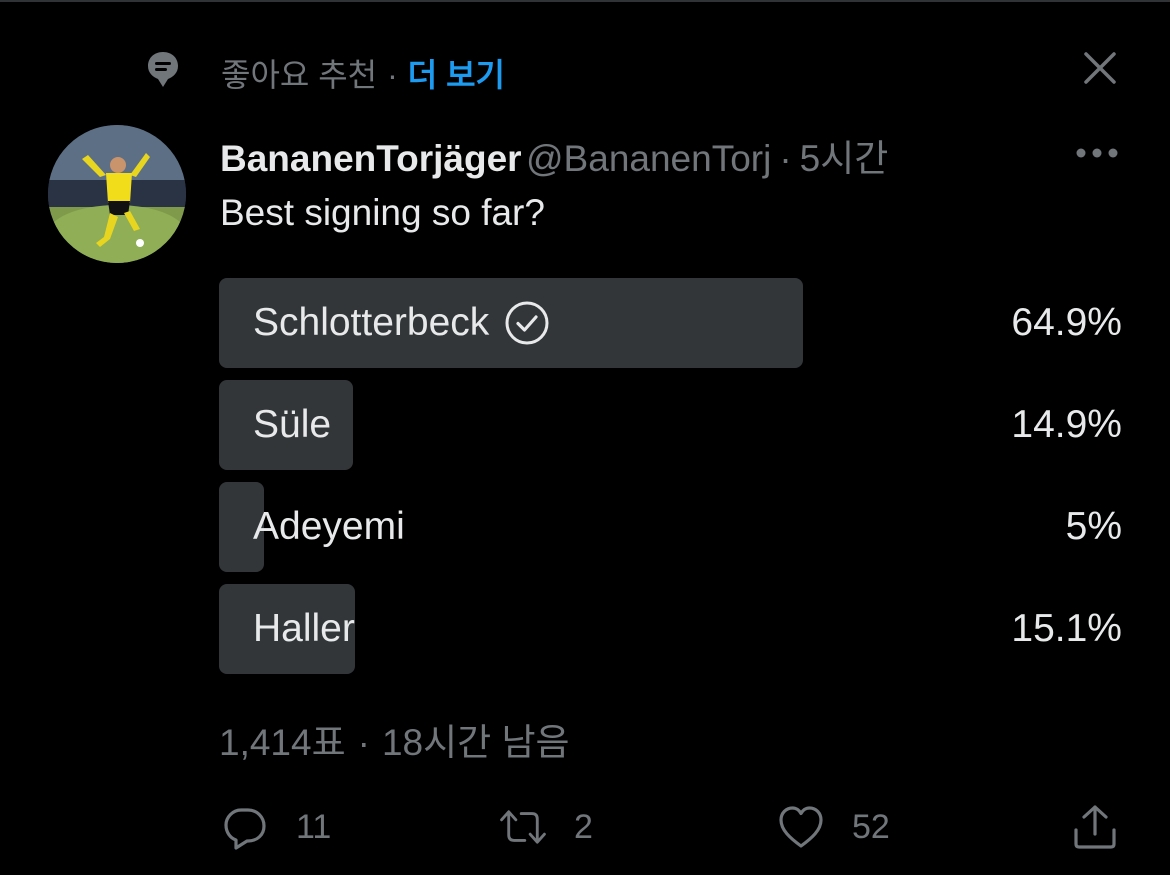  What do you see at coordinates (371, 158) in the screenshot?
I see `display-name: BananenTorjäger` at bounding box center [371, 158].